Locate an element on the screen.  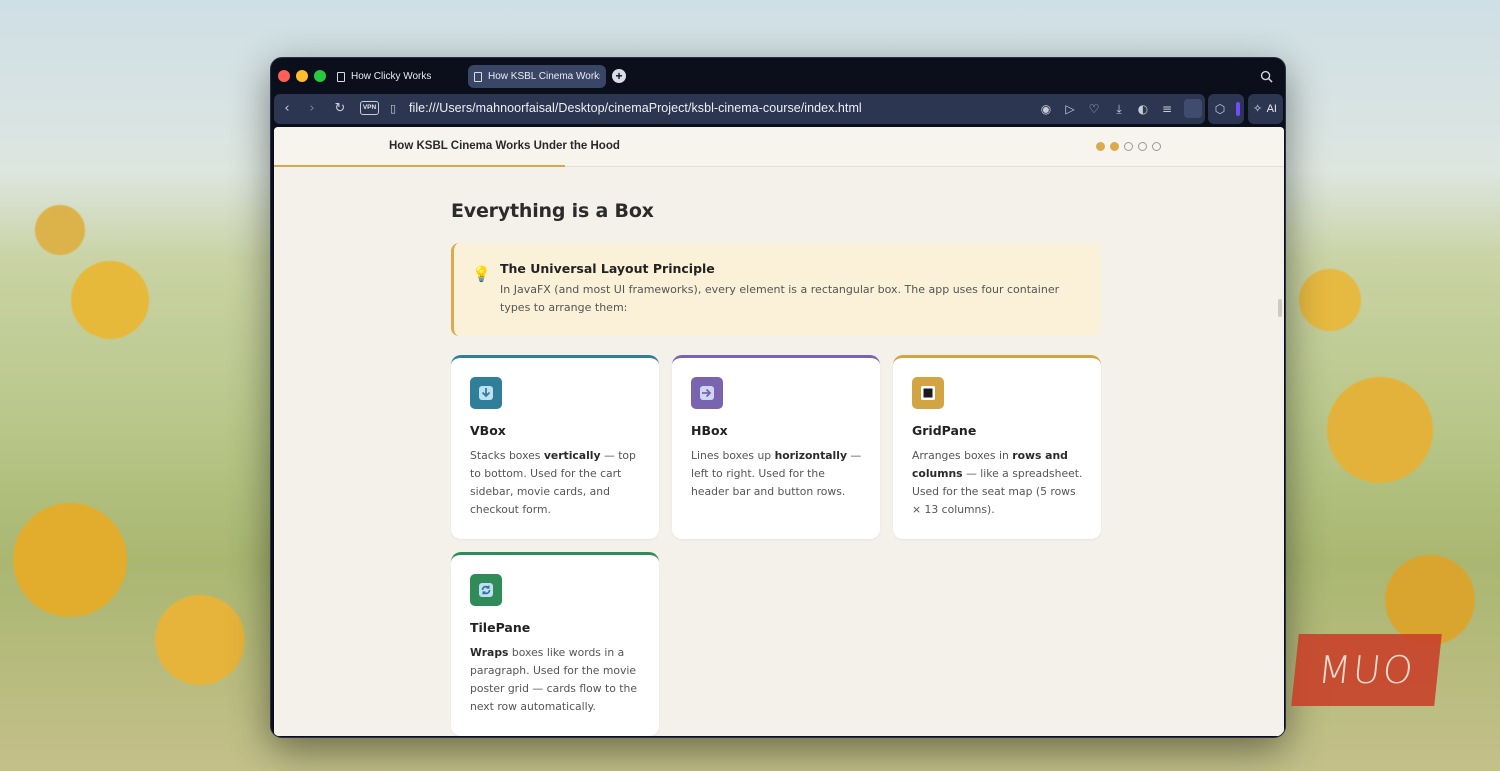
square-icon is located at coordinates (928, 393).